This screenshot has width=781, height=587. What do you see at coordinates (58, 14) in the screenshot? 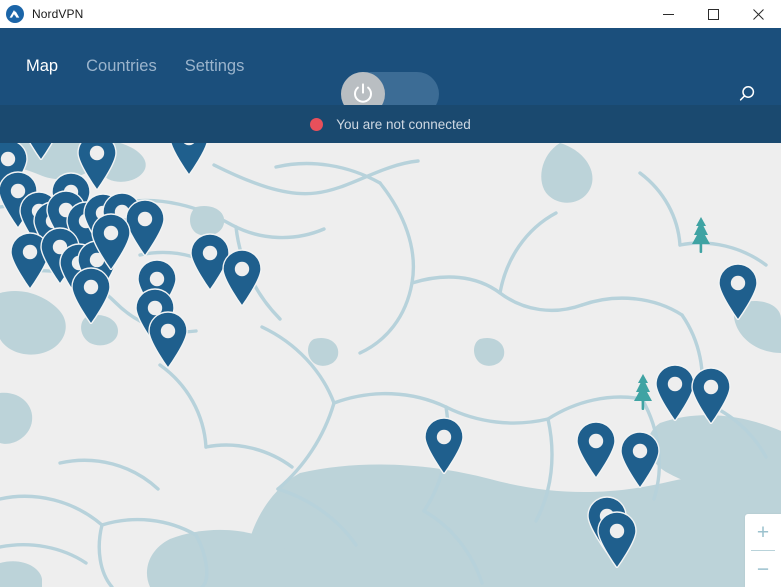
I see `window-title: NordVPN` at bounding box center [58, 14].